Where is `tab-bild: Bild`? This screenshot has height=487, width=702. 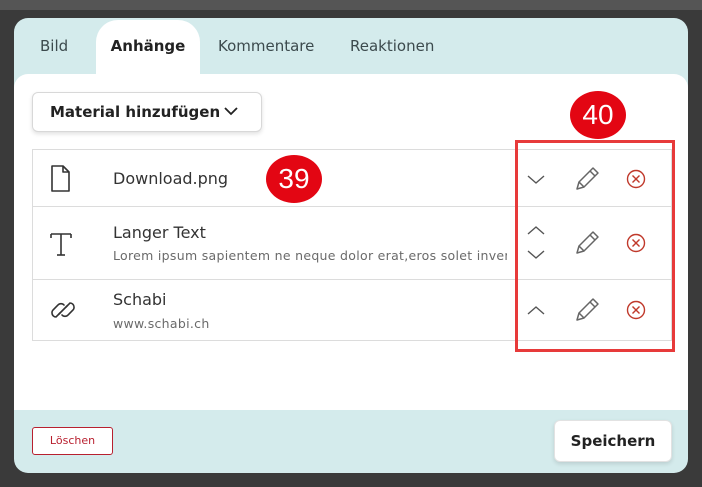 tab-bild: Bild is located at coordinates (54, 47).